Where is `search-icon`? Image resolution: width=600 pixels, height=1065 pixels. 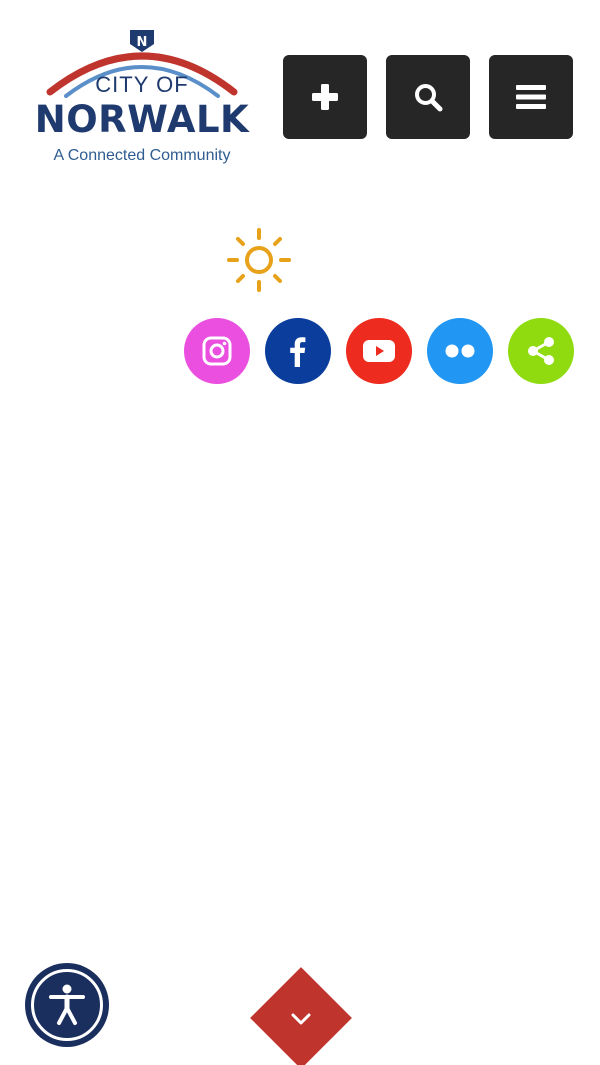 search-icon is located at coordinates (429, 98).